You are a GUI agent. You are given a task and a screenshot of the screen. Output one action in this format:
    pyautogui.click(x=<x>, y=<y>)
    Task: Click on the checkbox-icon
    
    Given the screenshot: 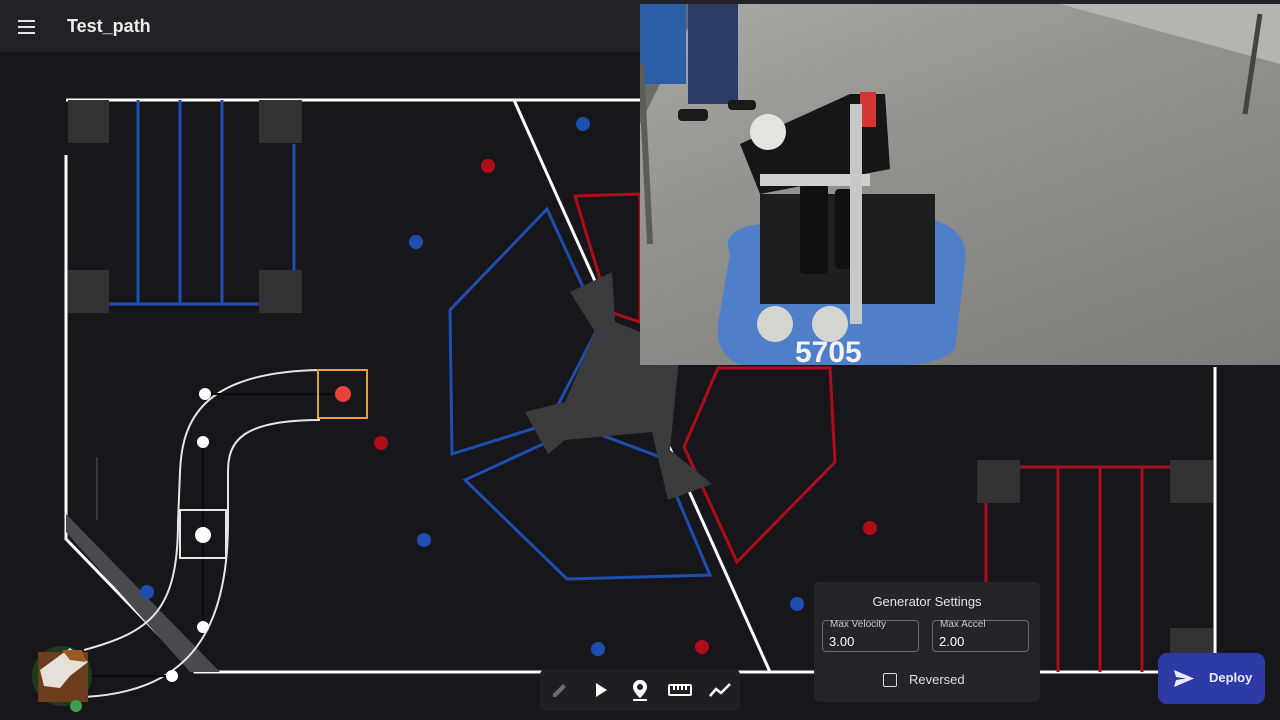 What is the action you would take?
    pyautogui.click(x=890, y=679)
    